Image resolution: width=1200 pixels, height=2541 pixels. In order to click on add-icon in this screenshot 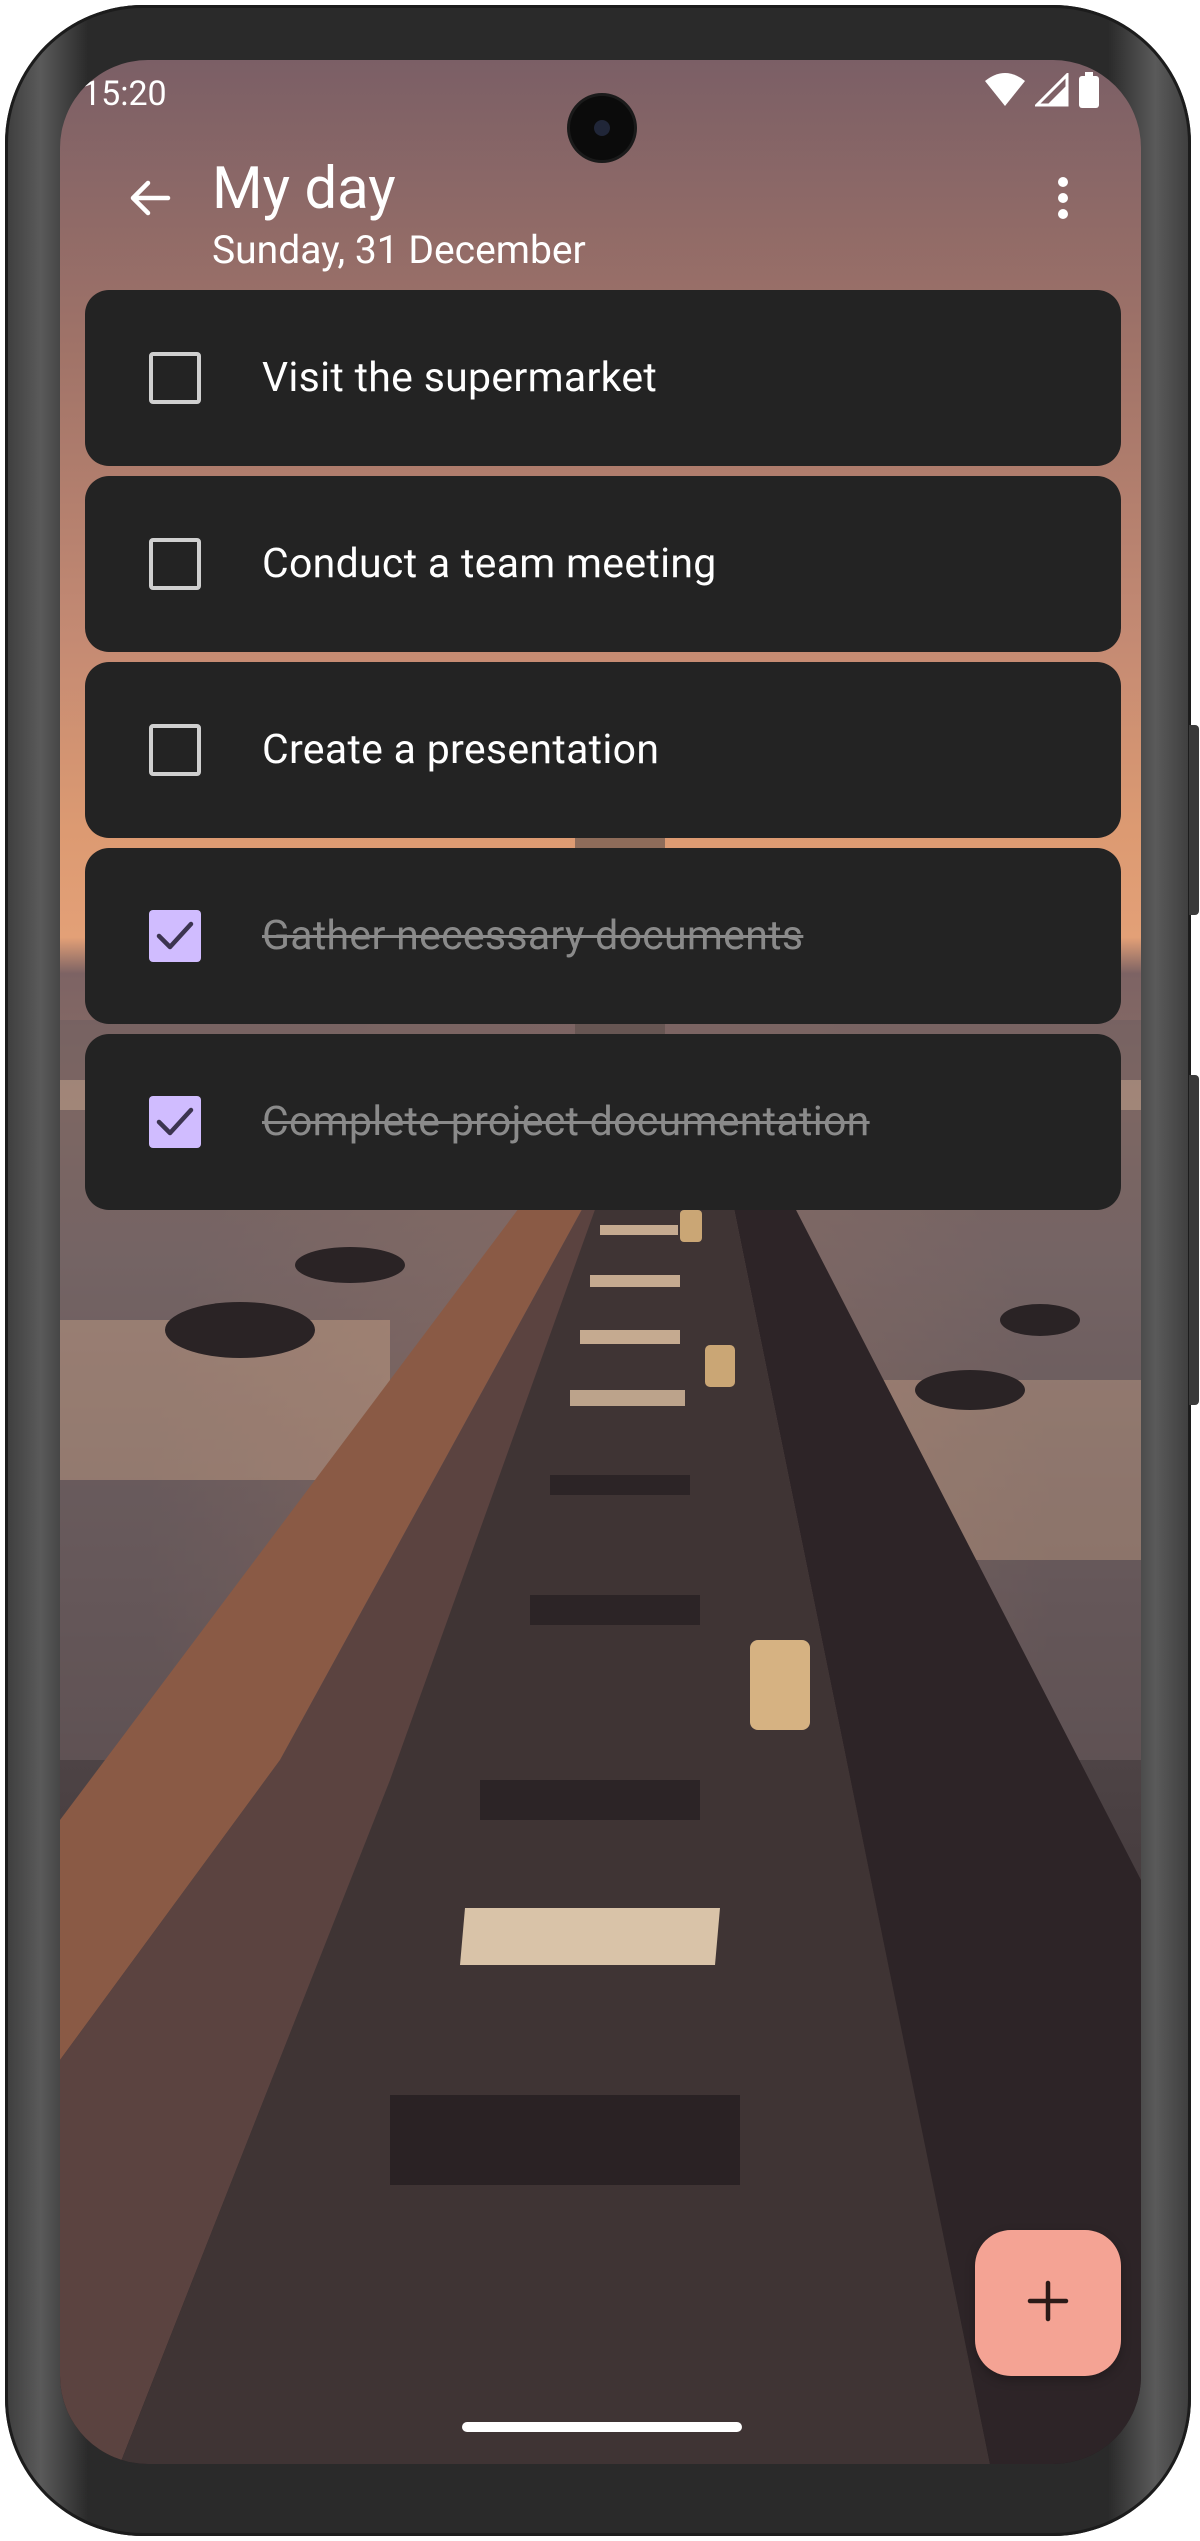, I will do `click(1048, 2303)`.